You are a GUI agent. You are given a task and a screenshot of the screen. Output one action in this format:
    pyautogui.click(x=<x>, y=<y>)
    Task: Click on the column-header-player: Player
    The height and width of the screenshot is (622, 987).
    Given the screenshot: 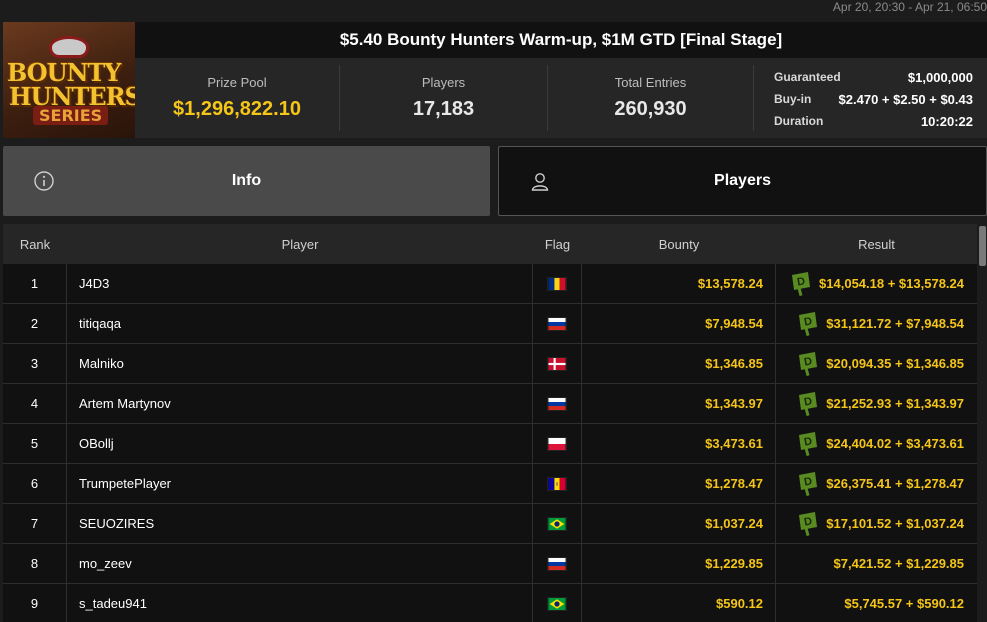 What is the action you would take?
    pyautogui.click(x=300, y=244)
    